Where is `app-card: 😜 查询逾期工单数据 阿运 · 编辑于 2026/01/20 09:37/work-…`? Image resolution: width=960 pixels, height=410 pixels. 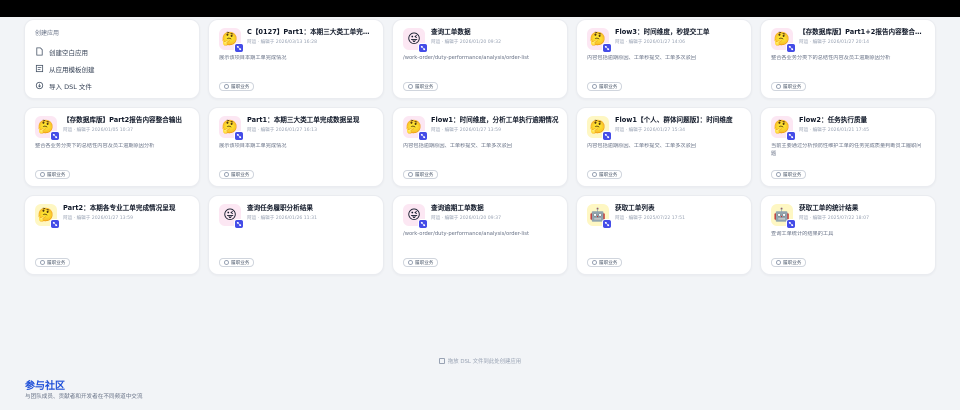 app-card: 😜 查询逾期工单数据 阿运 · 编辑于 2026/01/20 09:37/work-… is located at coordinates (480, 235).